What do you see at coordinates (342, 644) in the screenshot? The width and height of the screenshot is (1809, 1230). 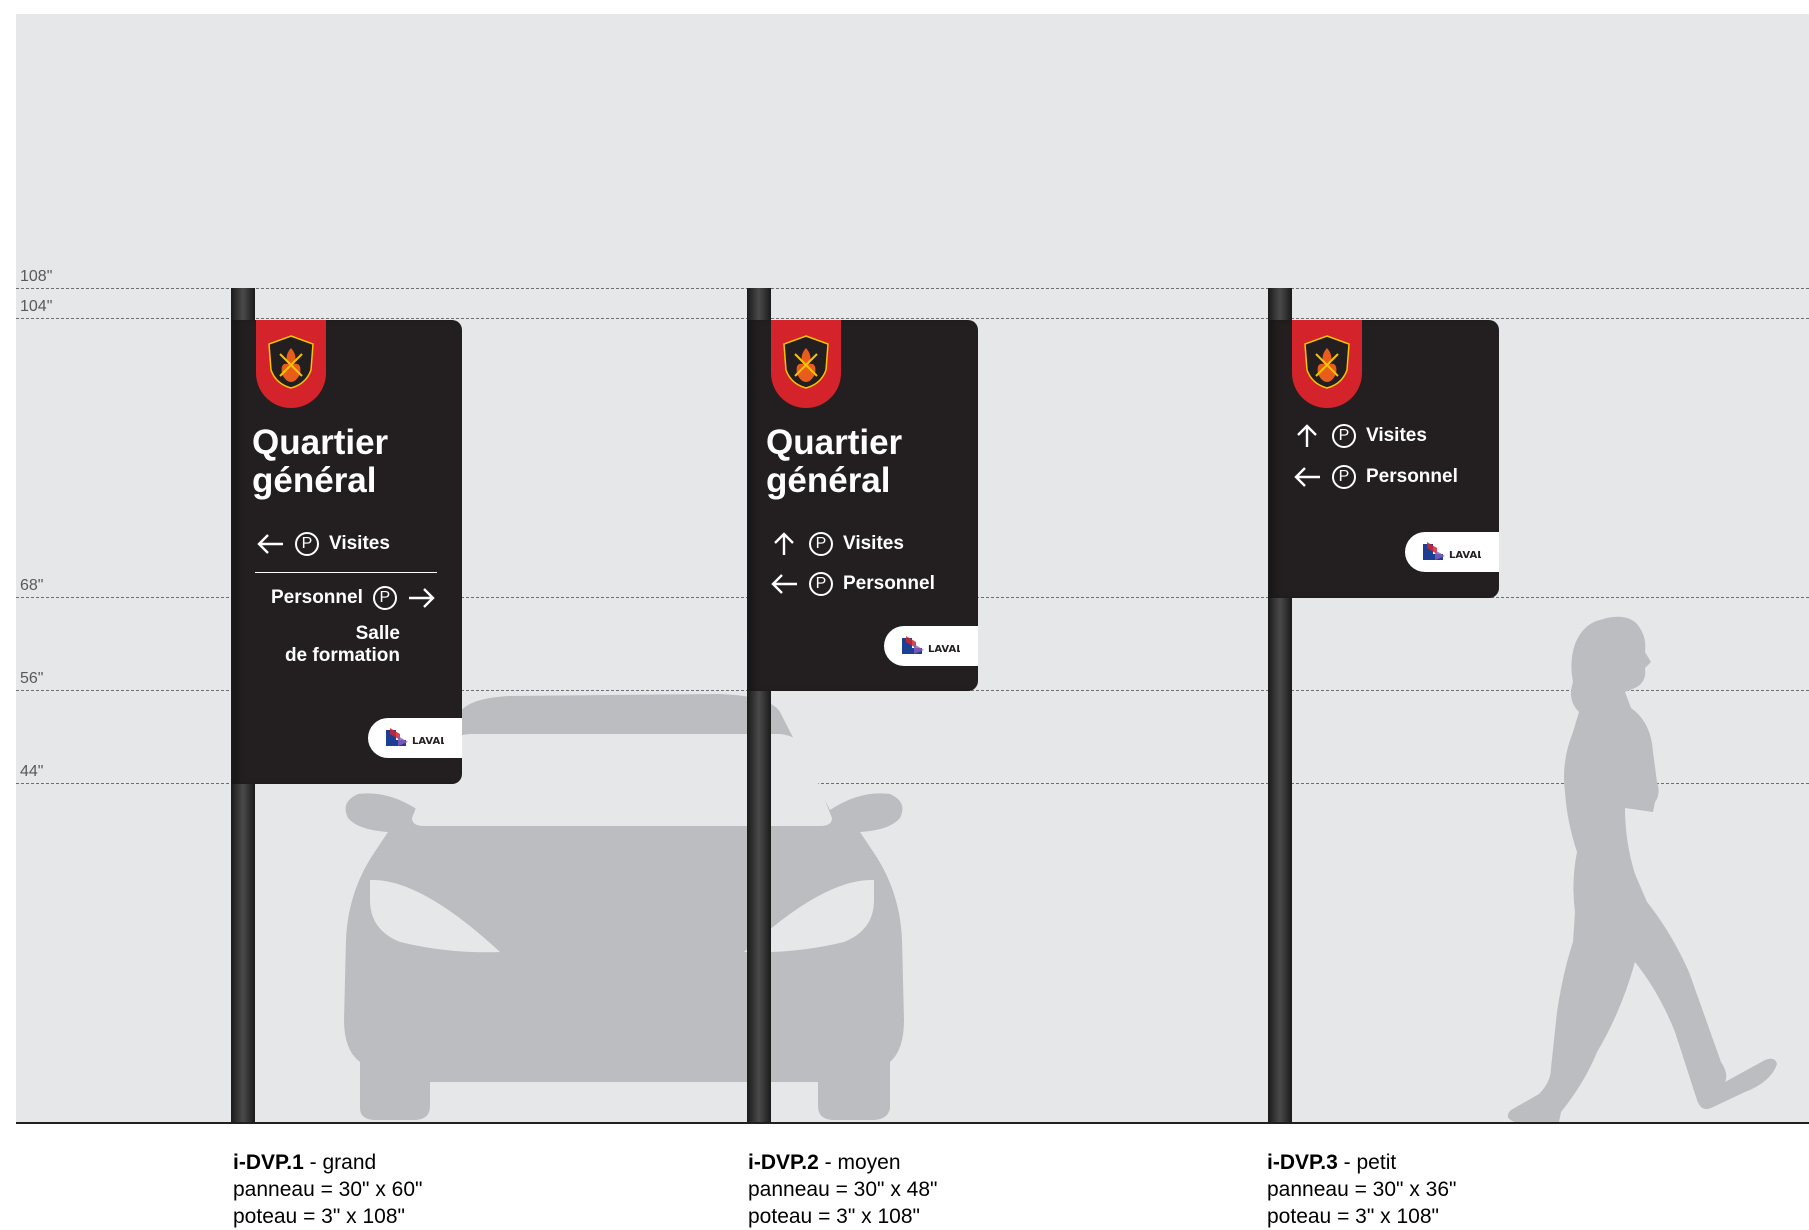 I see `label-salle-de-formation: Salle de formation` at bounding box center [342, 644].